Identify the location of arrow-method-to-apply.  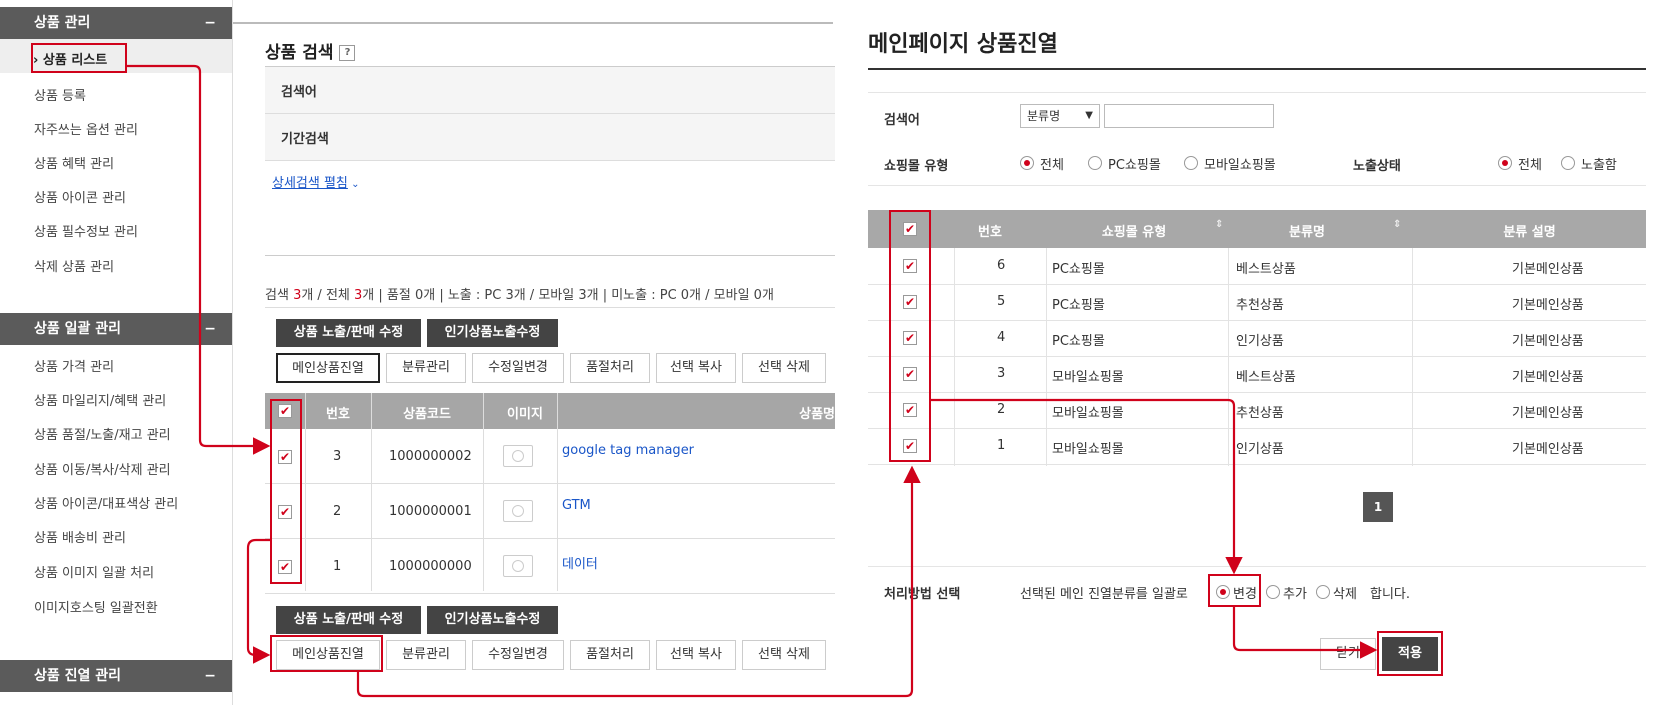
(1305, 633).